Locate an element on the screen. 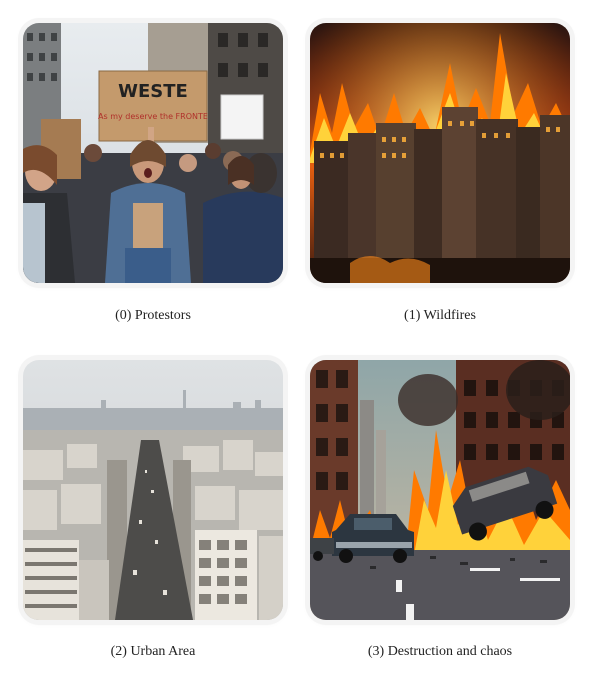 Image resolution: width=592 pixels, height=692 pixels. sign-subtext: As my deserve the FRONTE is located at coordinates (153, 116).